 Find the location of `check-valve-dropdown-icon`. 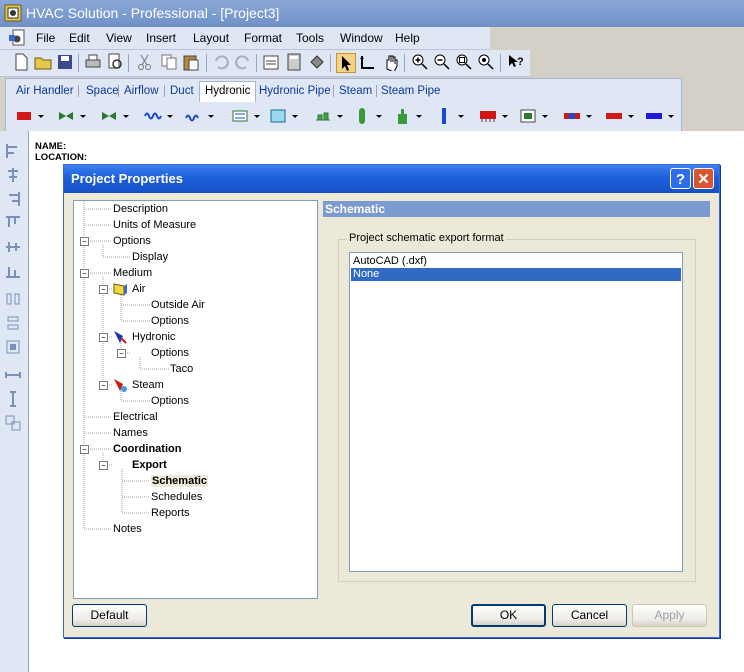

check-valve-dropdown-icon is located at coordinates (115, 116).